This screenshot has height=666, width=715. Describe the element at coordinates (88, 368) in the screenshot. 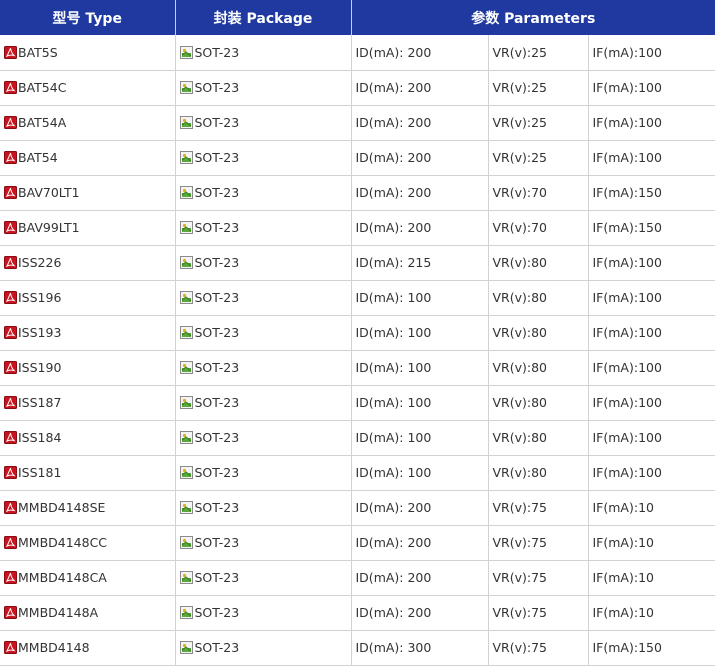

I see `cell-type: ISS190` at that location.